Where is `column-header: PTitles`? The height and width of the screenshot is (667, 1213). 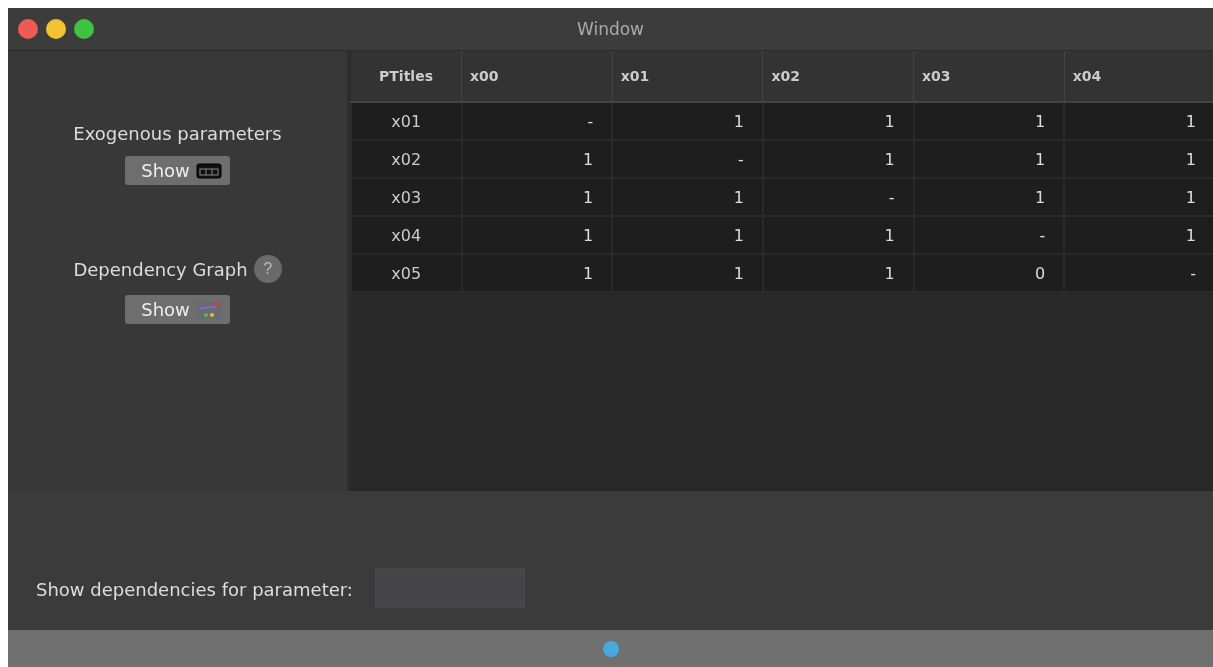
column-header: PTitles is located at coordinates (406, 76).